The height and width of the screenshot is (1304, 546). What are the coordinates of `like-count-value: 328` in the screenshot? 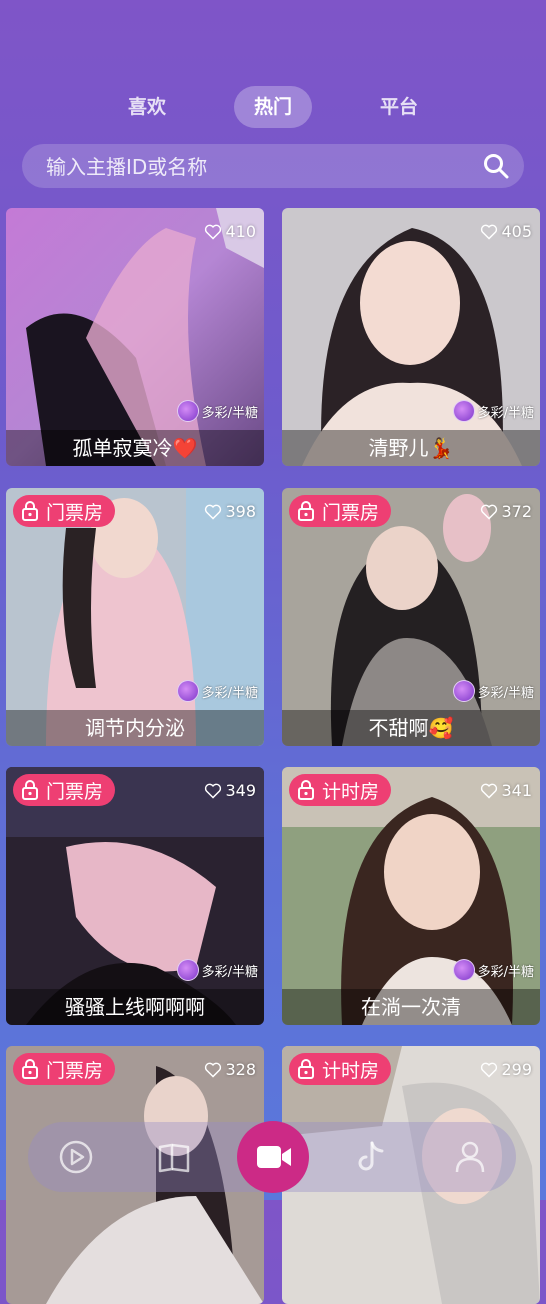 It's located at (240, 1069).